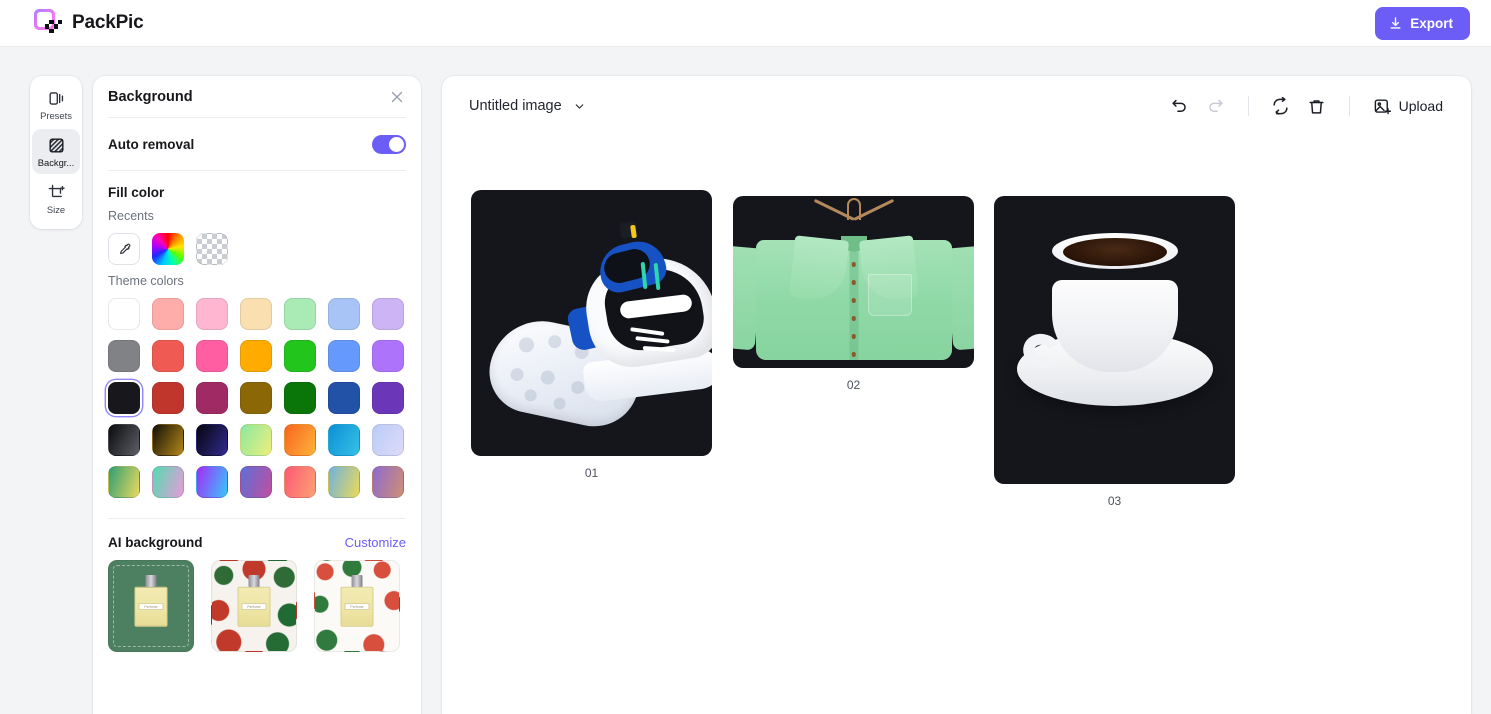 Image resolution: width=1491 pixels, height=714 pixels. I want to click on image-card: 02, so click(853, 294).